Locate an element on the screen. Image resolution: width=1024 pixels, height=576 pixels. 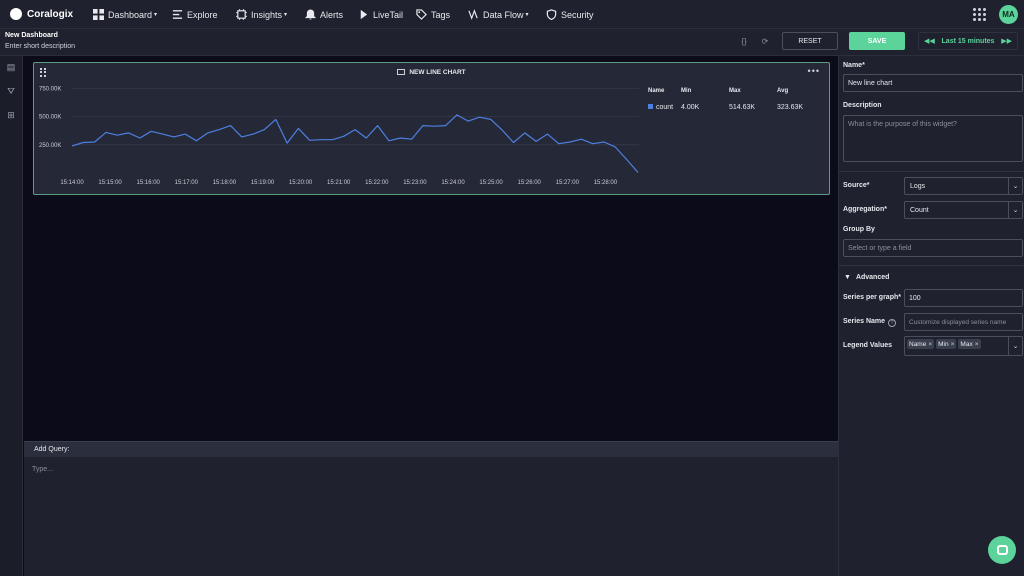
dashboard-title: New Dashboard is located at coordinates (31, 35).